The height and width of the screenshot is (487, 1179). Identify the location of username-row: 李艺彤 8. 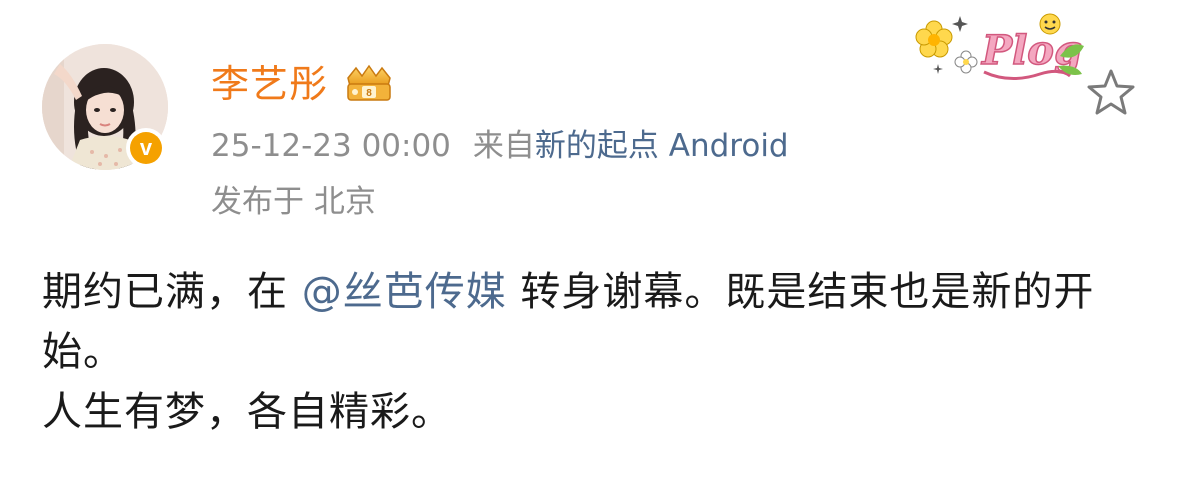
(303, 84).